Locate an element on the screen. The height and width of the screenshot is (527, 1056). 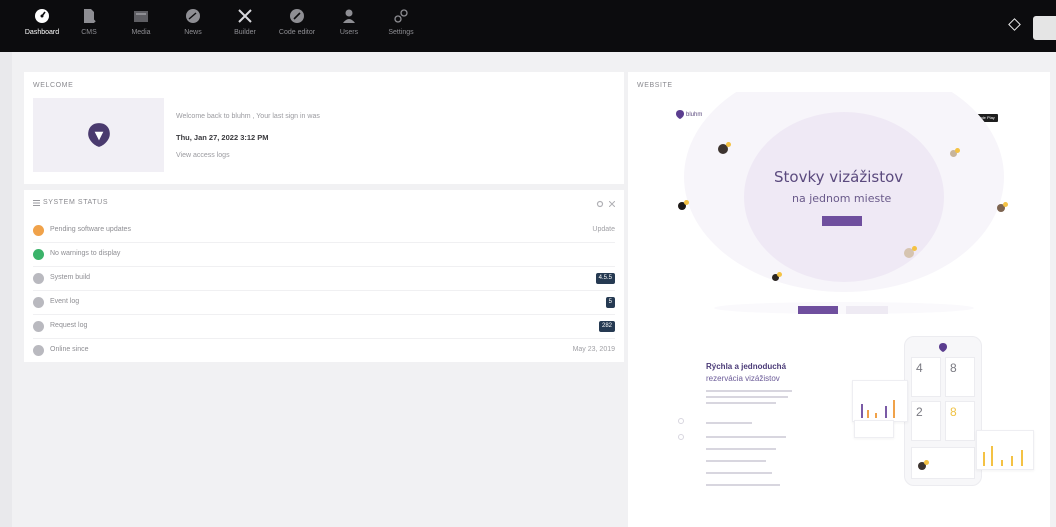
request-status-icon is located at coordinates (38, 326).